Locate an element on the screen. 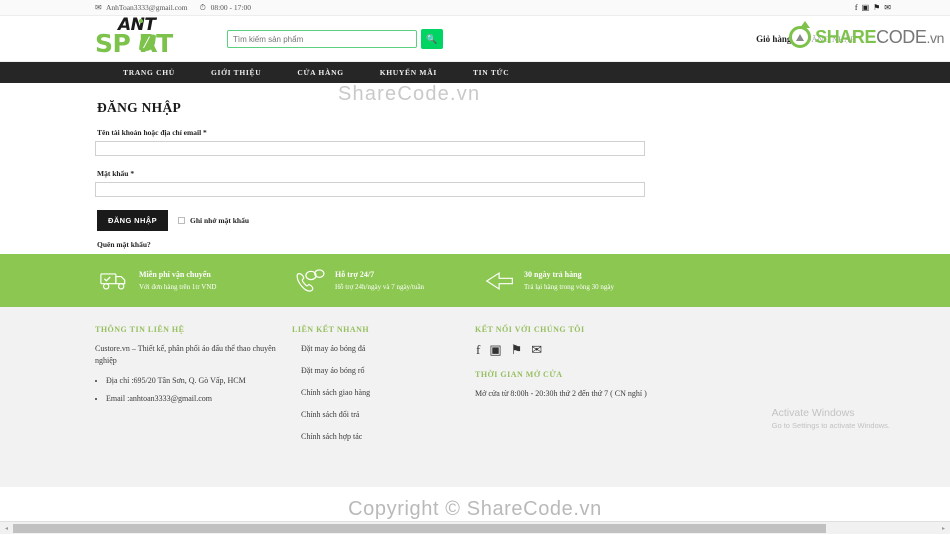 The height and width of the screenshot is (535, 950). remember-me-label: Ghi nhớ mật khẩu is located at coordinates (219, 220).